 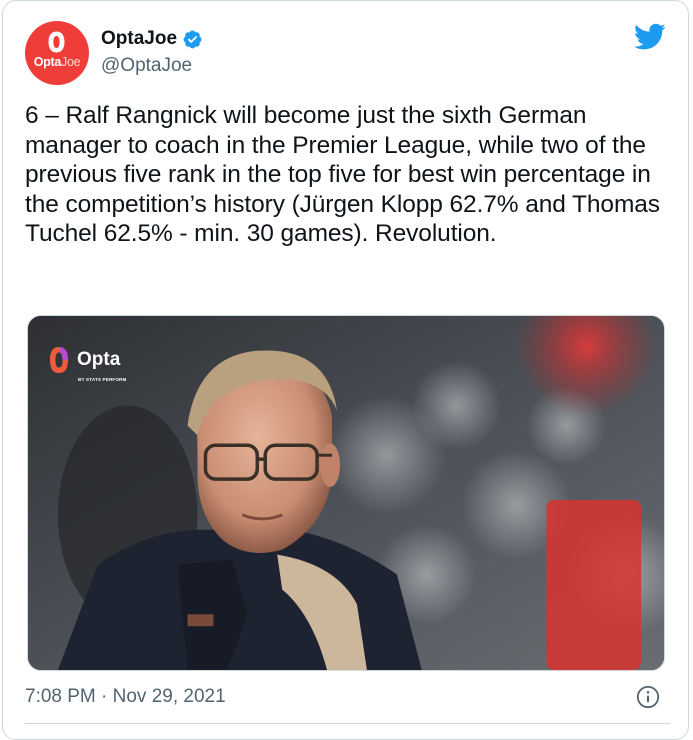 I want to click on footer-divider, so click(x=347, y=723).